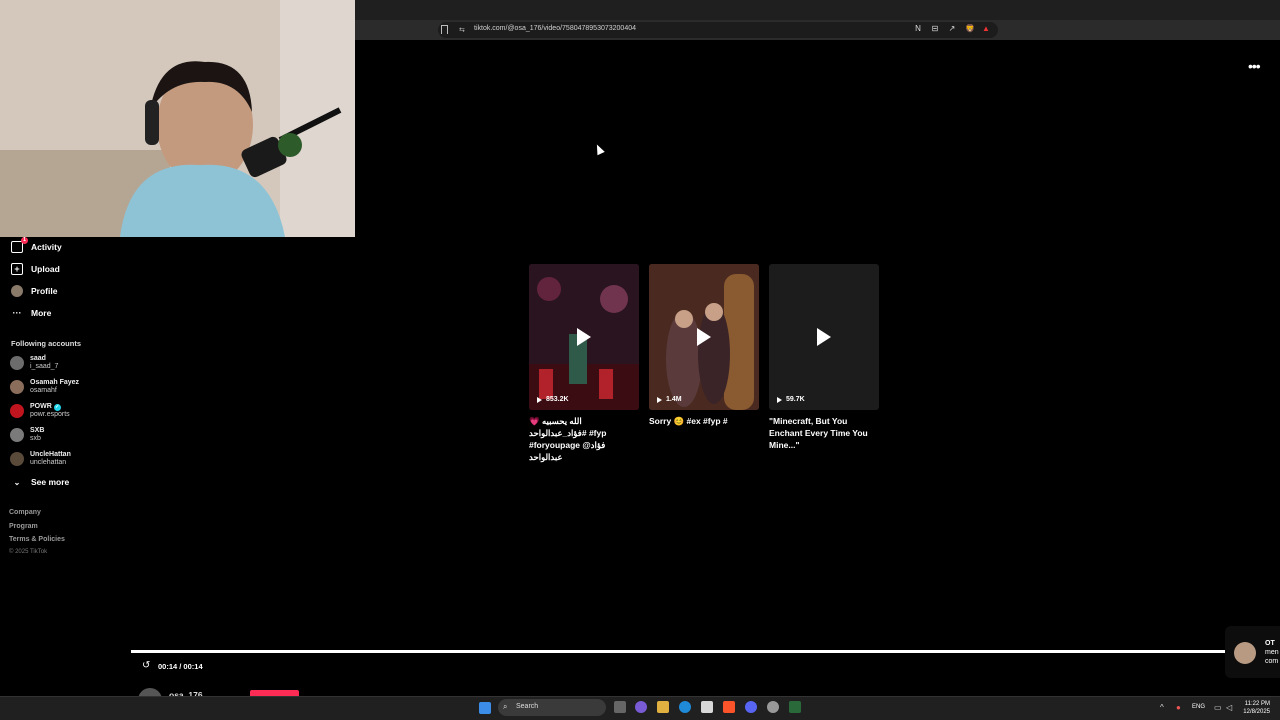 The width and height of the screenshot is (1280, 720). Describe the element at coordinates (1270, 643) in the screenshot. I see `notification-line: OT` at that location.